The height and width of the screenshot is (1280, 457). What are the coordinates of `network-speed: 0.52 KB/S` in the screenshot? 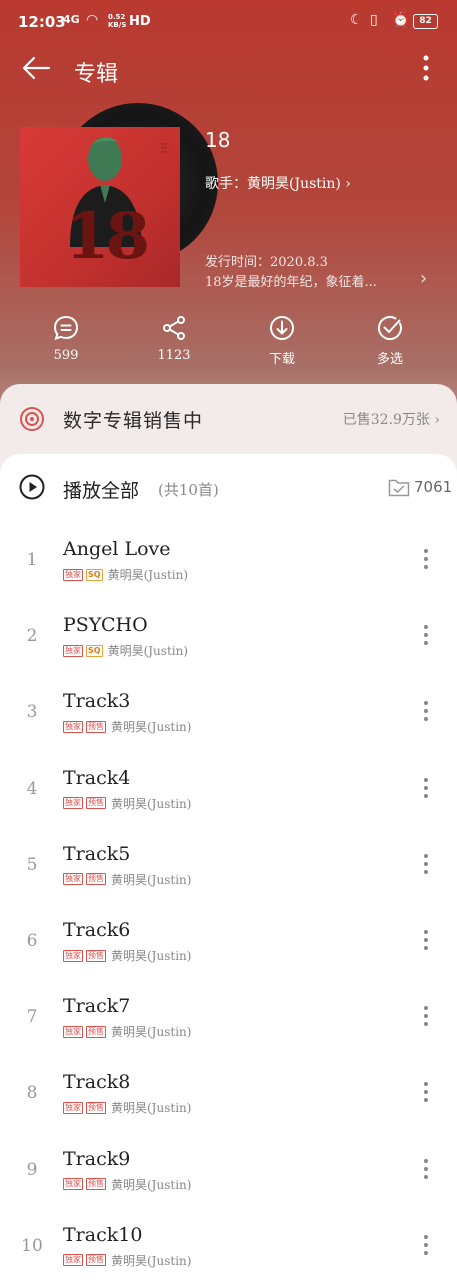 It's located at (117, 21).